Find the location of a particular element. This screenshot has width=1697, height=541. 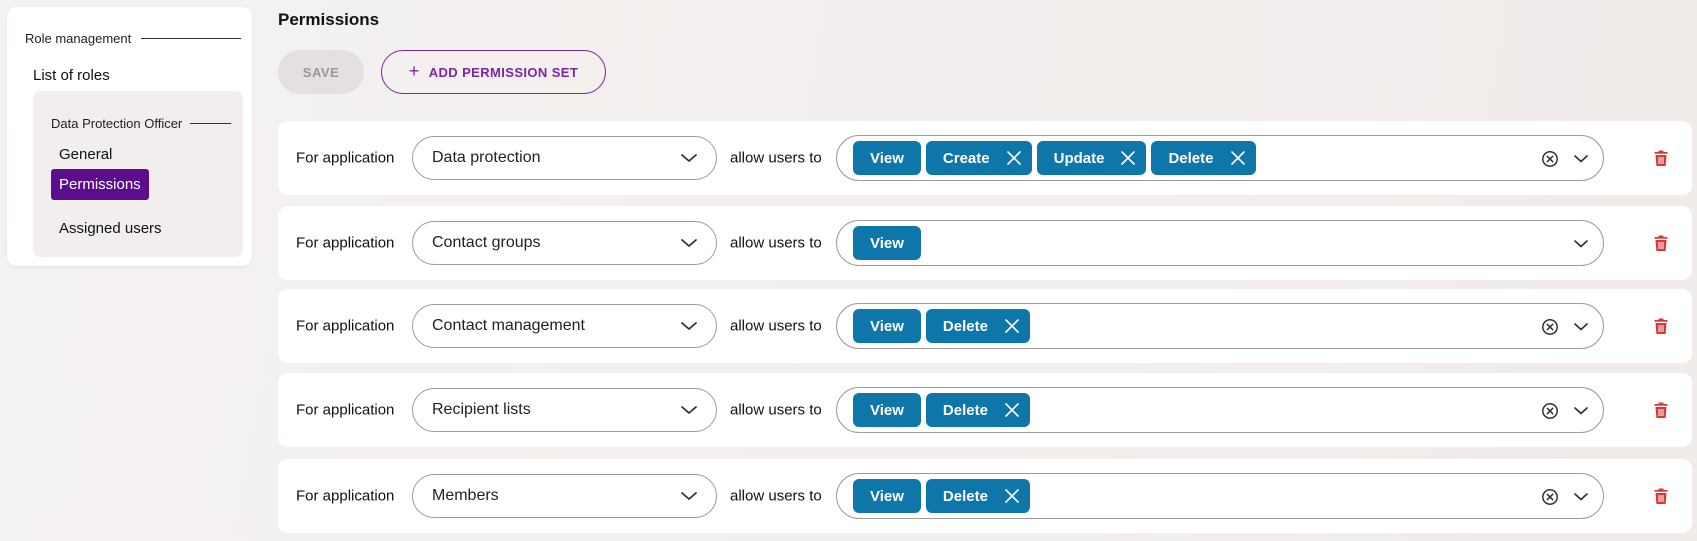

add-permission-set-button: + ADD PERMISSION SET is located at coordinates (493, 72).